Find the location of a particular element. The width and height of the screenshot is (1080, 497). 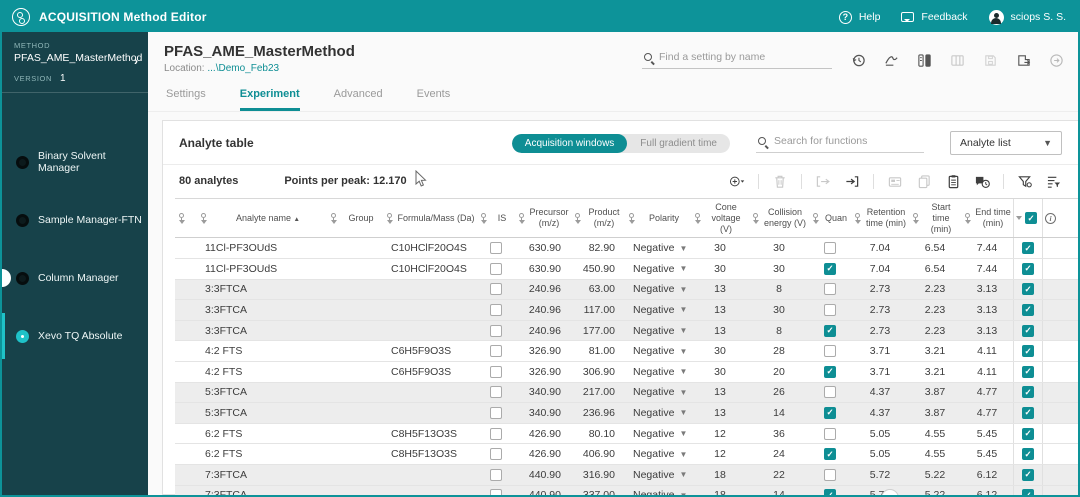

cell-name: 5:3FTCA is located at coordinates (262, 393).